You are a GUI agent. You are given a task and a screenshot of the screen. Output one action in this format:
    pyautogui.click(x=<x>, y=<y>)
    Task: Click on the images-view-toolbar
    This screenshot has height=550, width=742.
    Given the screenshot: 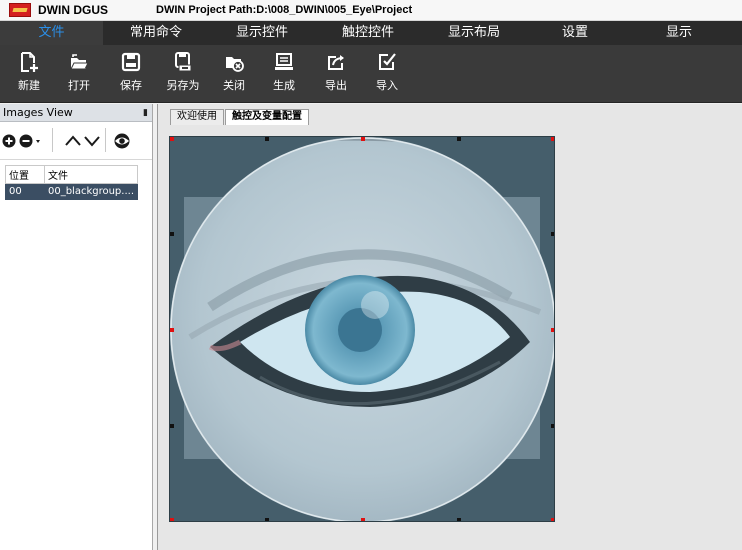 What is the action you would take?
    pyautogui.click(x=76, y=141)
    